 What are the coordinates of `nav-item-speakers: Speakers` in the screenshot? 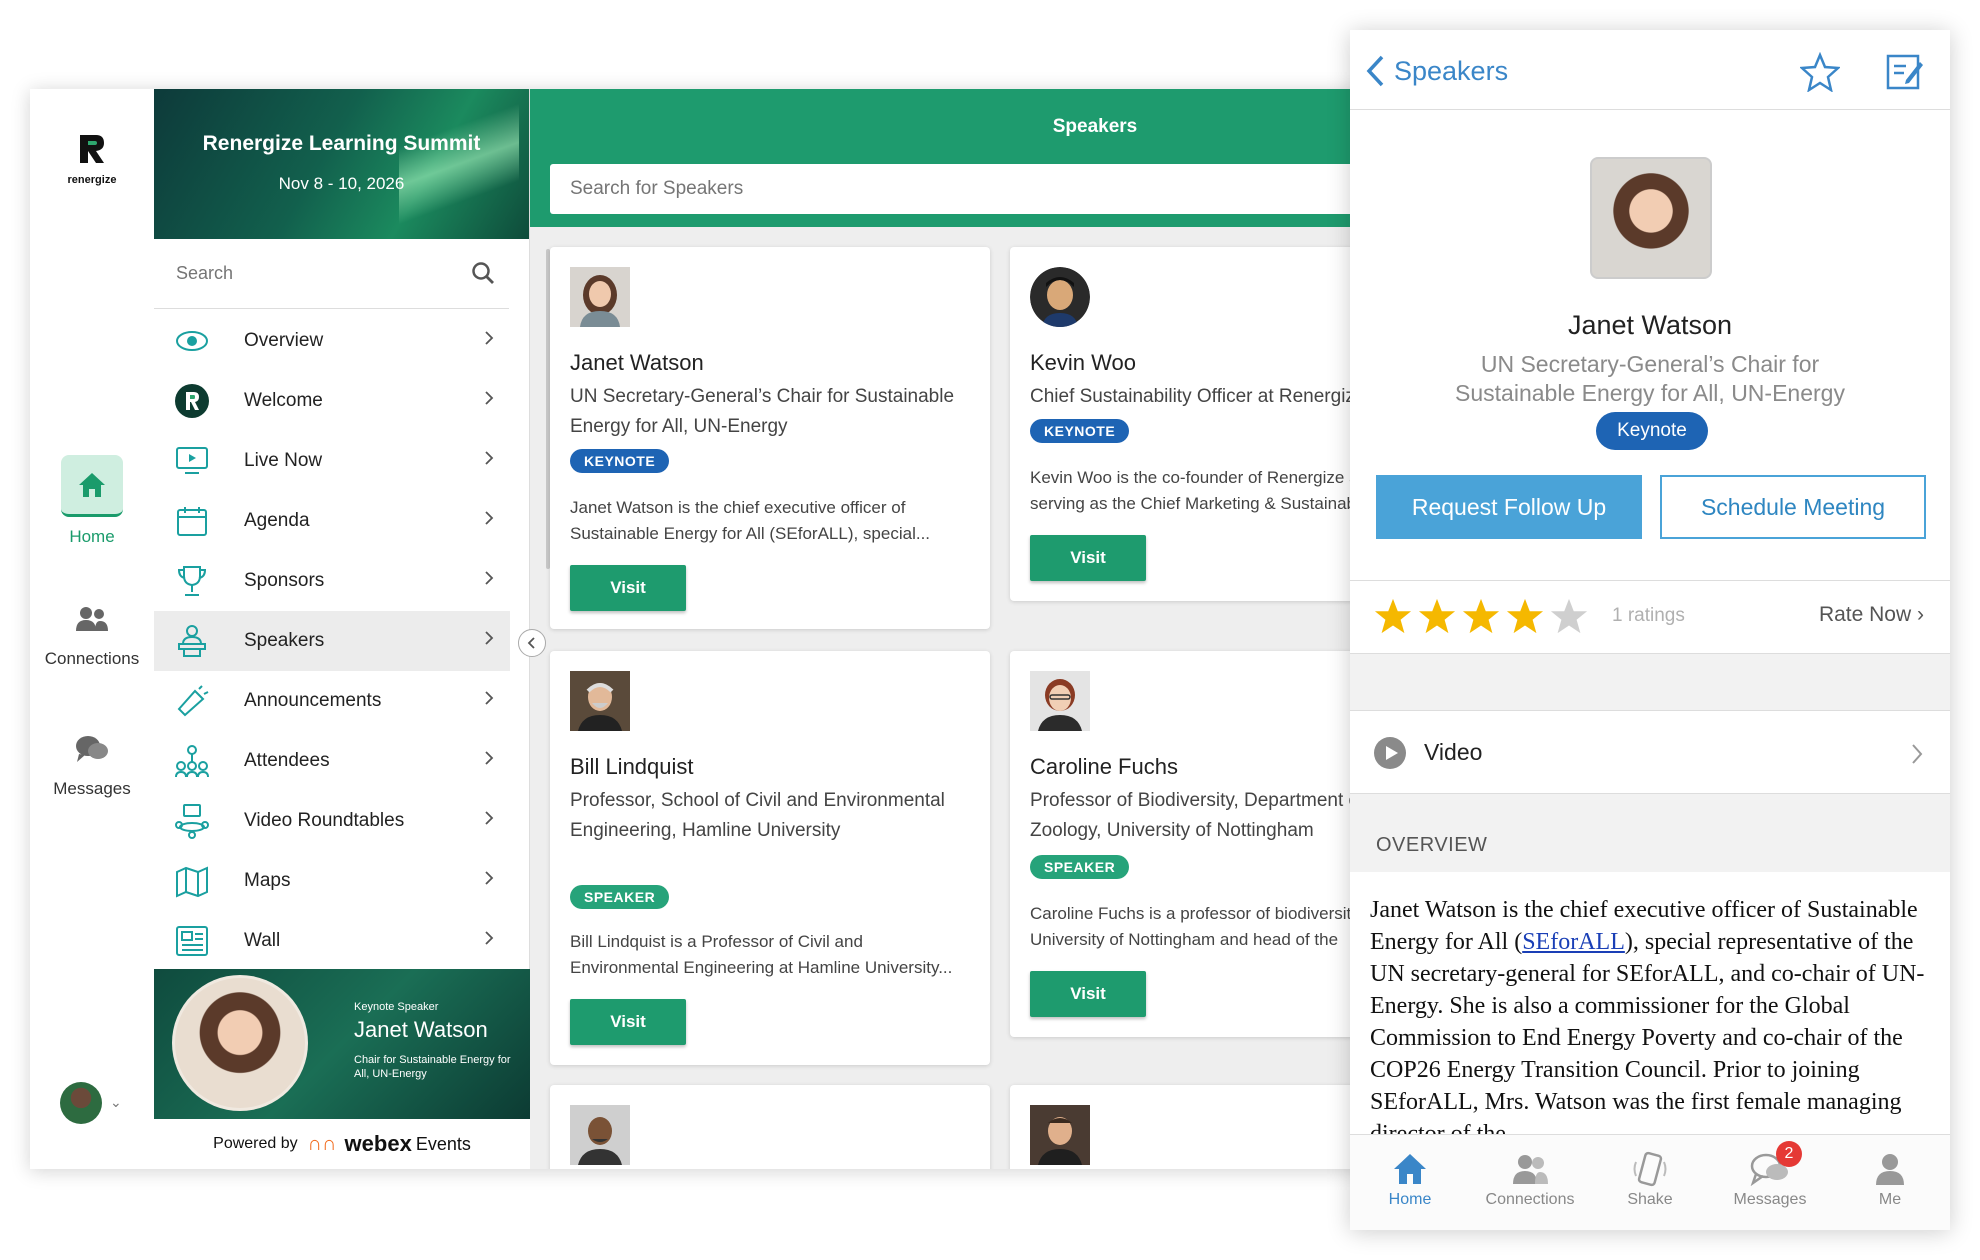 It's located at (332, 641).